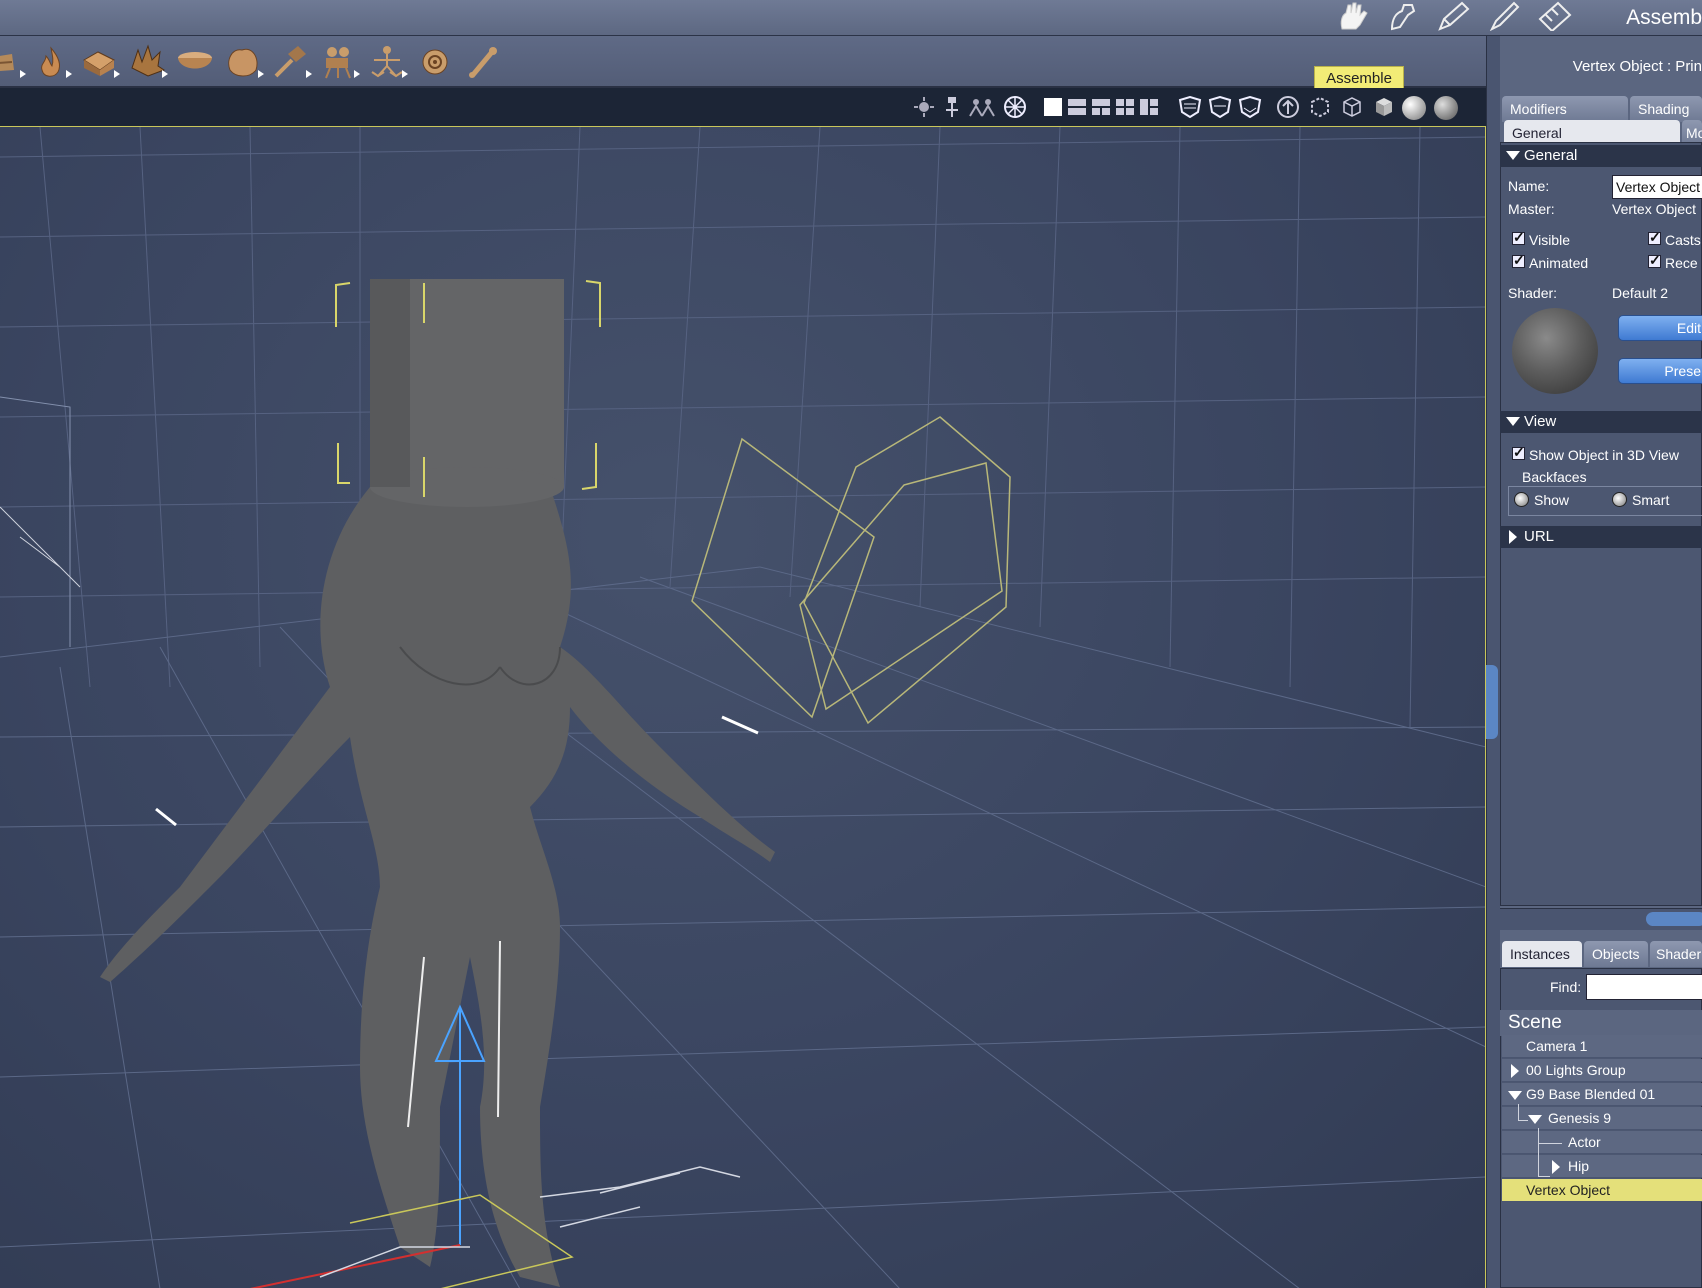 Image resolution: width=1702 pixels, height=1288 pixels. What do you see at coordinates (1601, 156) in the screenshot?
I see `general-section-header: General` at bounding box center [1601, 156].